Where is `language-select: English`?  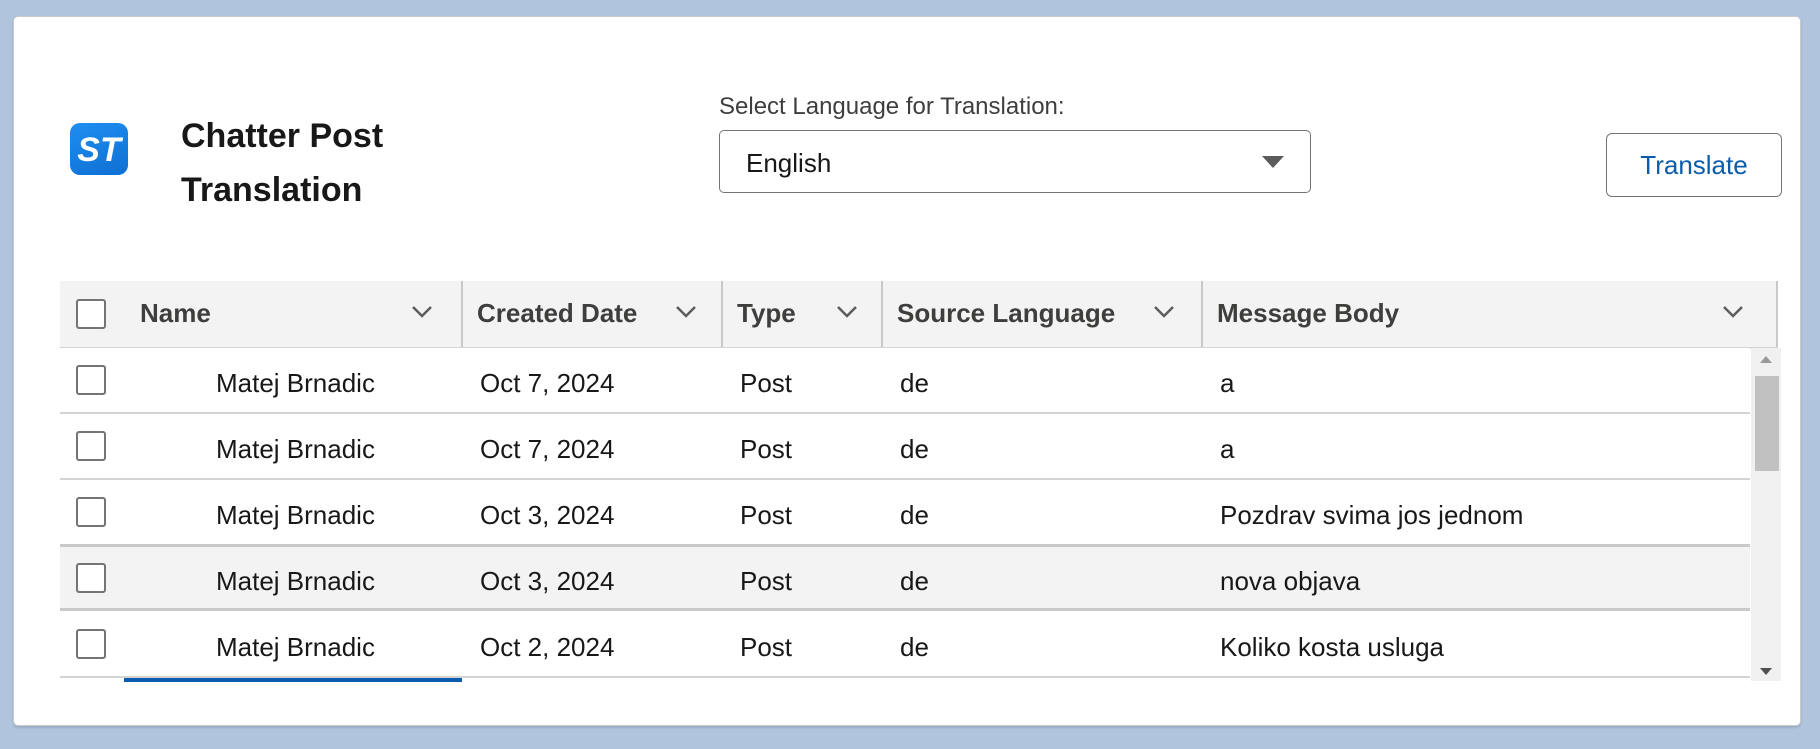
language-select: English is located at coordinates (1015, 161).